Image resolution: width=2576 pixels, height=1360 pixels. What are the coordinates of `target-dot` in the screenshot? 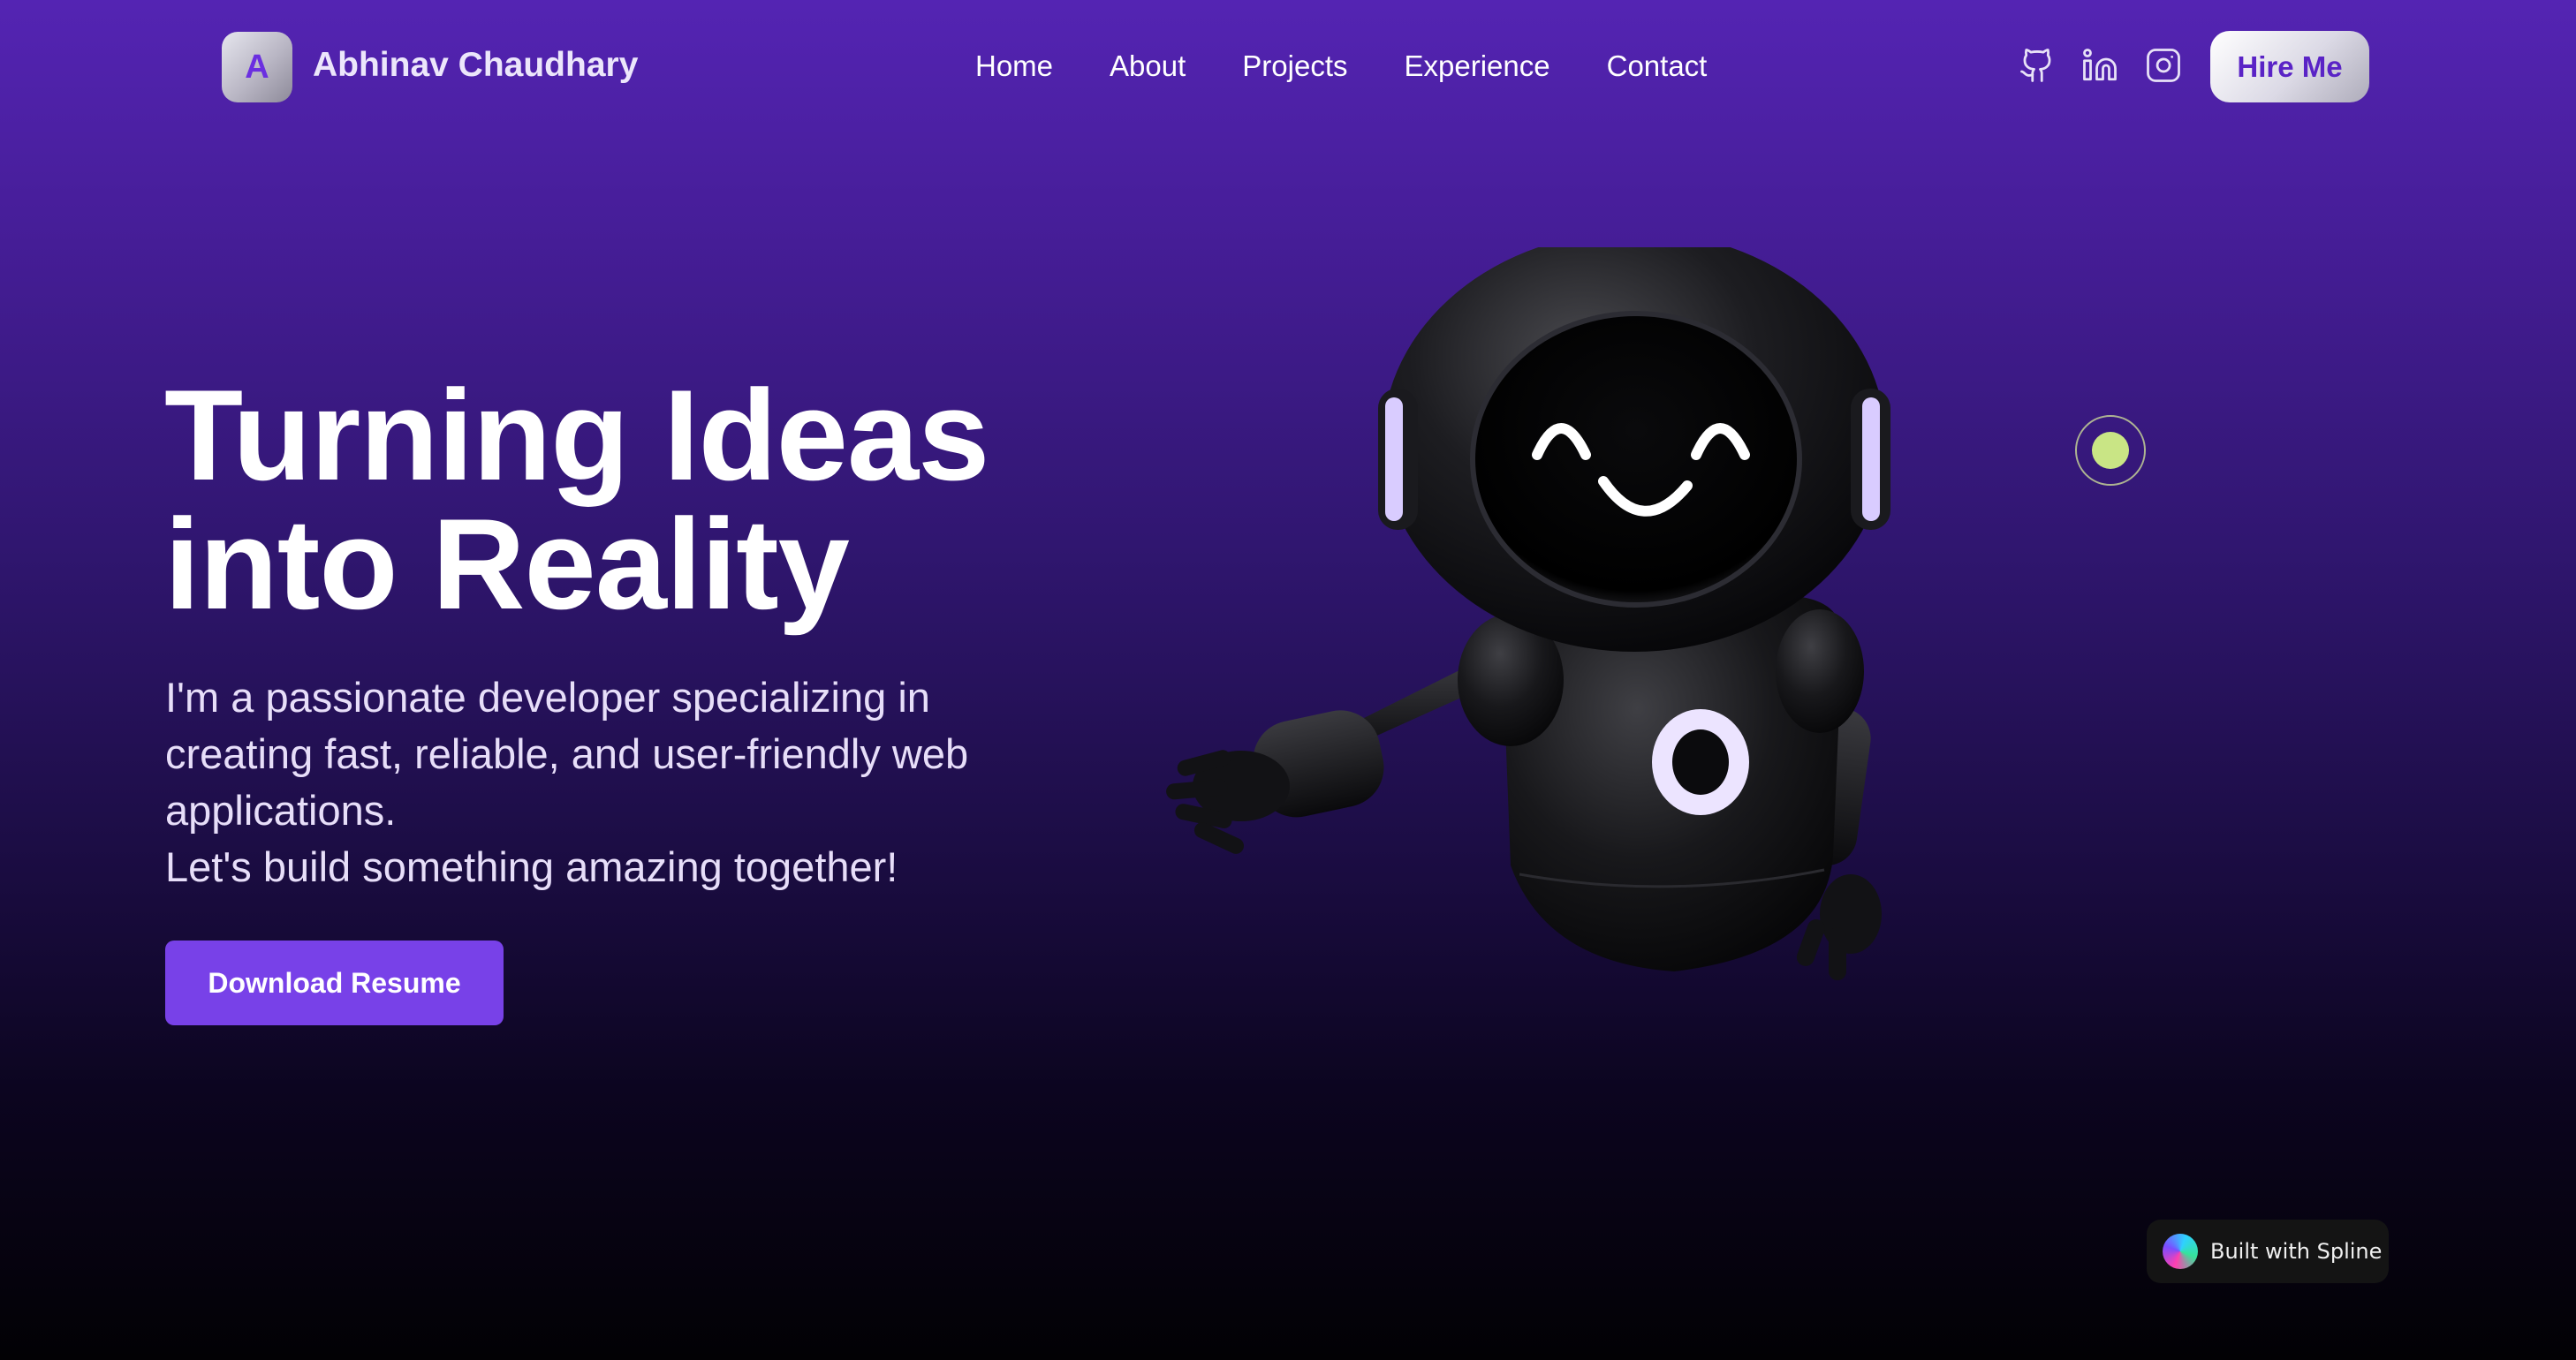 It's located at (2111, 450).